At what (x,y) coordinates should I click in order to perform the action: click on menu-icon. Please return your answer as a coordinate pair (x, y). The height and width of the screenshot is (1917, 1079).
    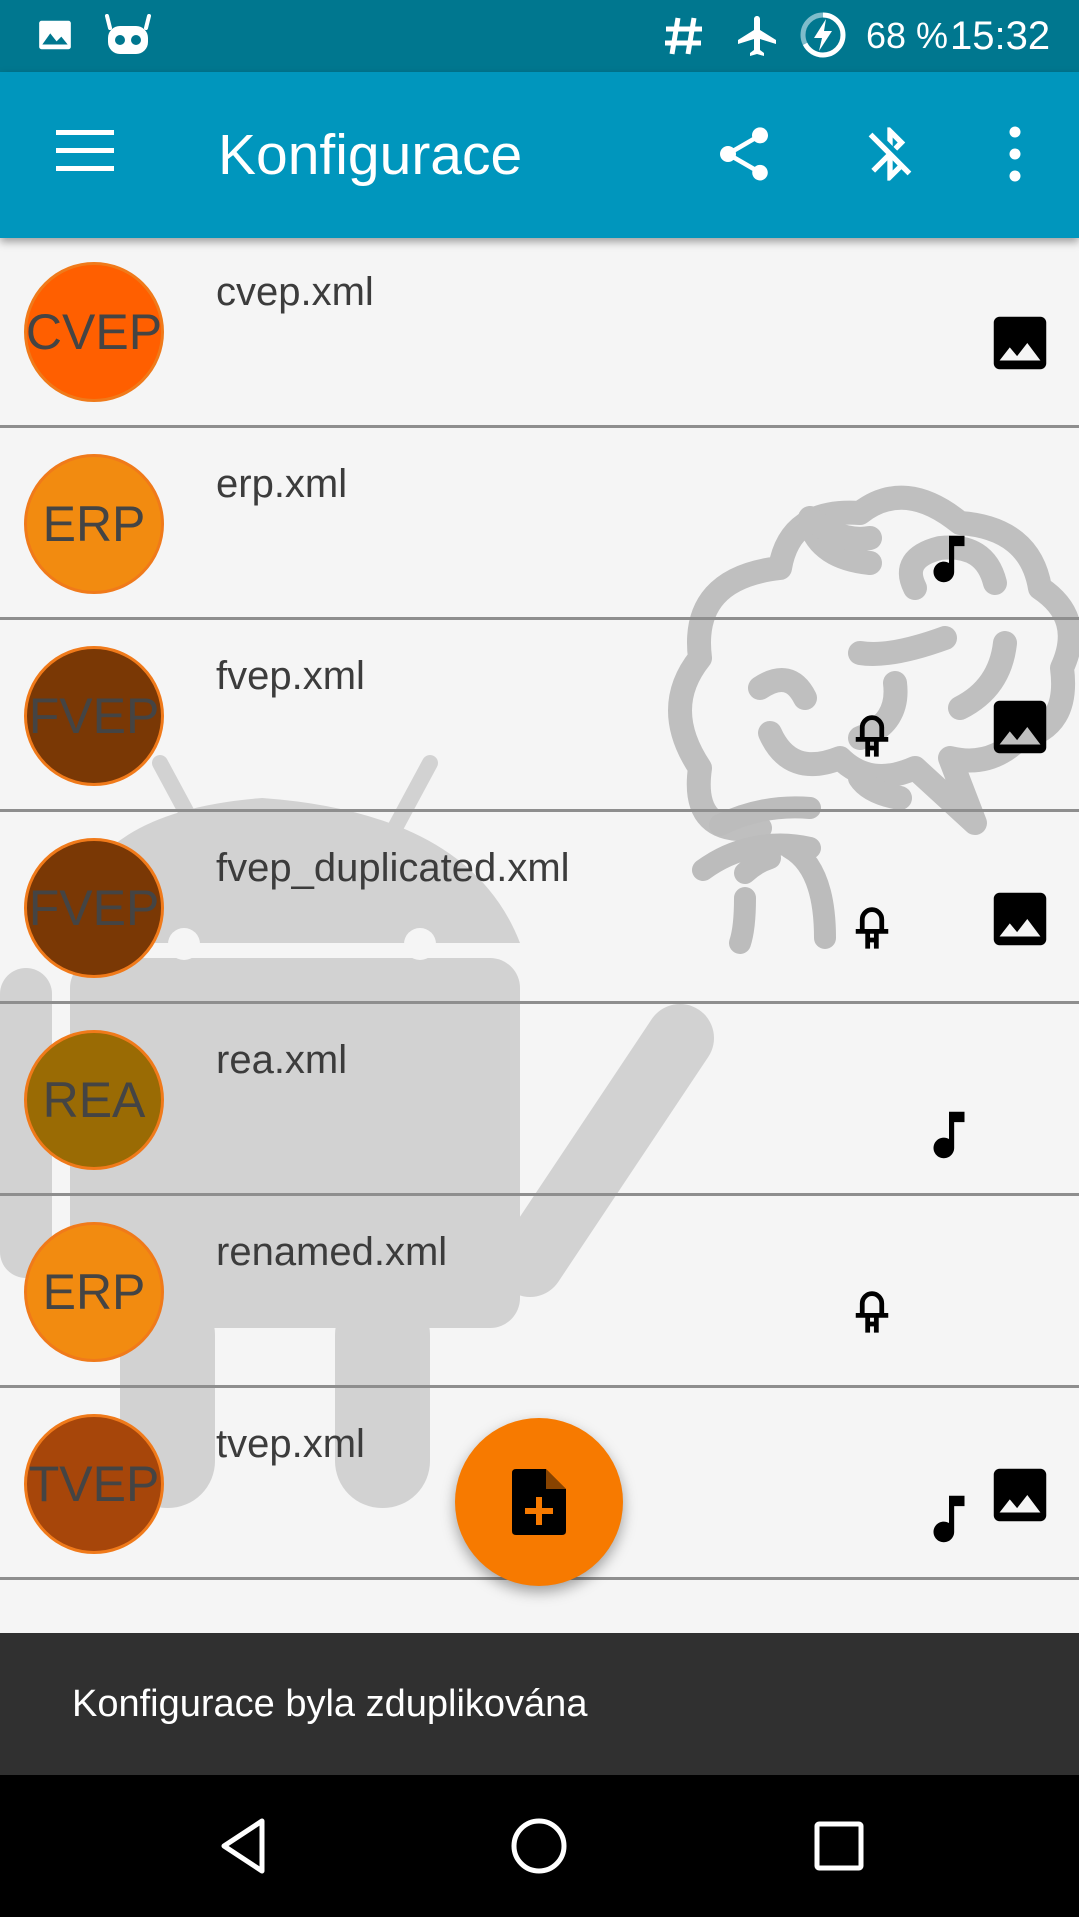
    Looking at the image, I should click on (85, 151).